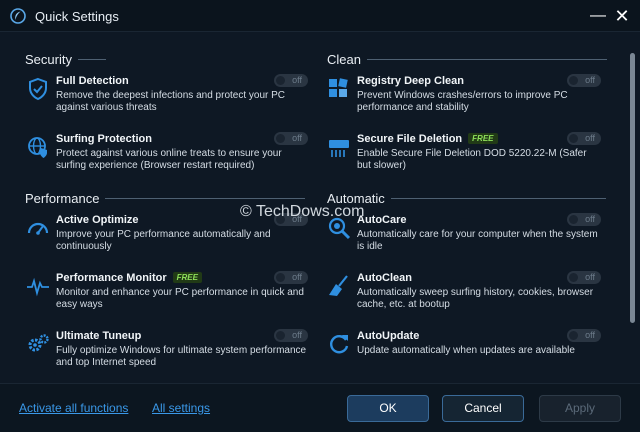 This screenshot has height=432, width=640. I want to click on shield-check-icon, so click(38, 89).